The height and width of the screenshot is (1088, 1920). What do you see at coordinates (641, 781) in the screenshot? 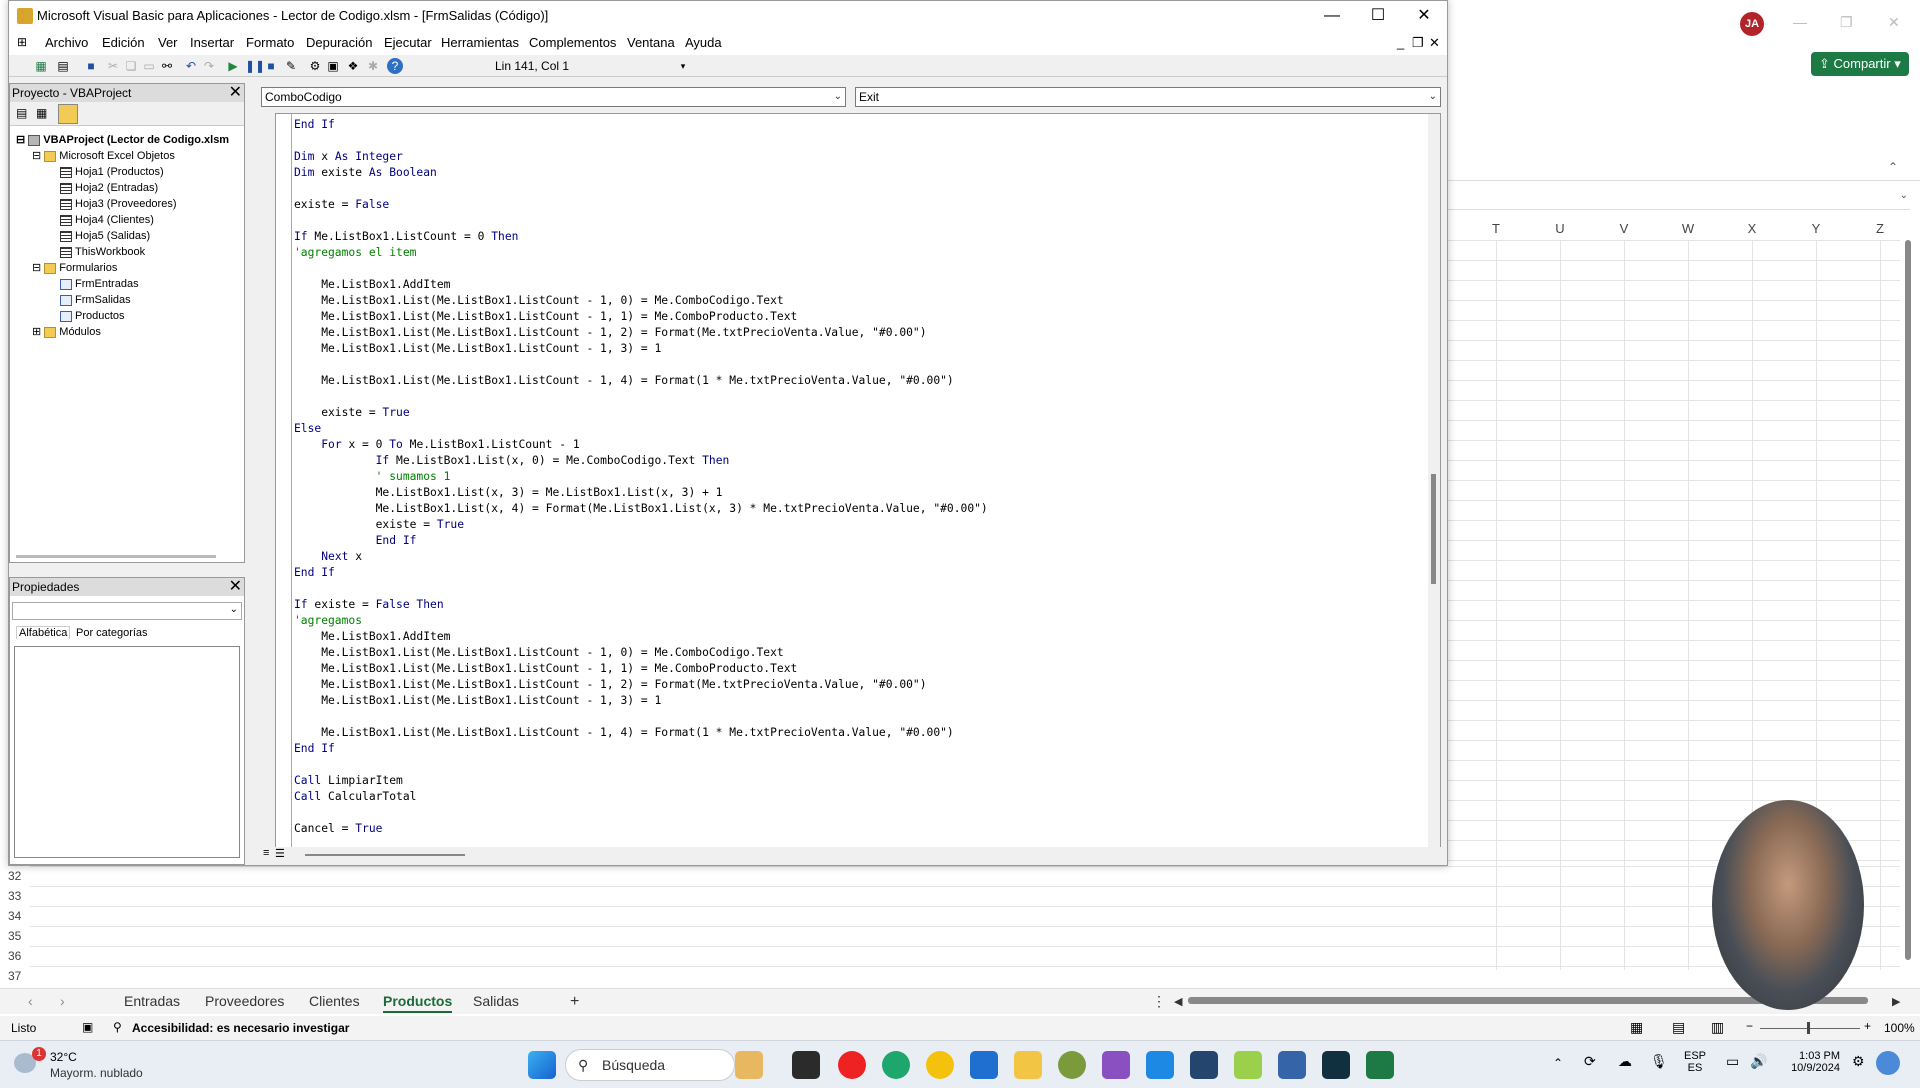
I see `code-line: Call LimpiarItem` at bounding box center [641, 781].